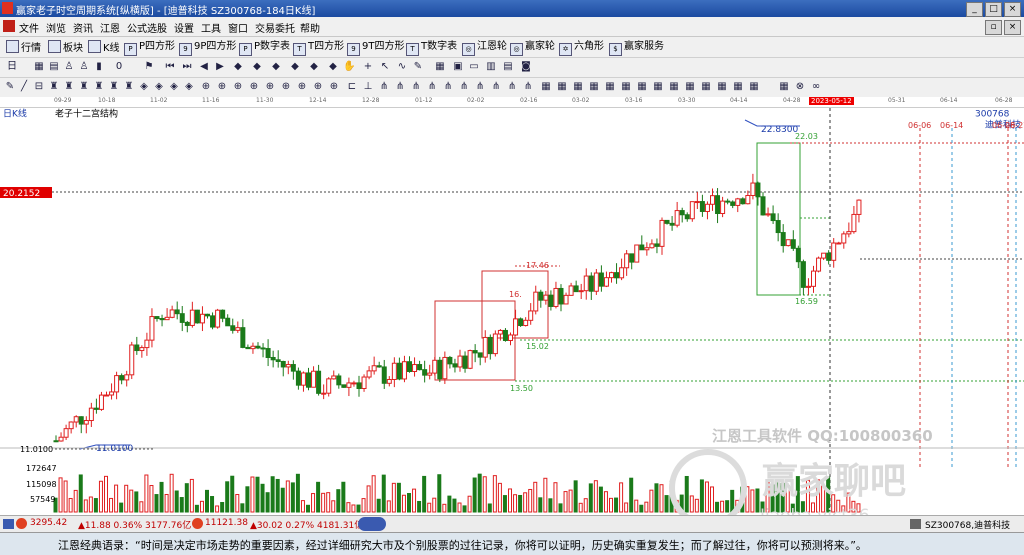 Image resolution: width=1024 pixels, height=555 pixels. What do you see at coordinates (264, 48) in the screenshot?
I see `tool-p-table: P P数字表` at bounding box center [264, 48].